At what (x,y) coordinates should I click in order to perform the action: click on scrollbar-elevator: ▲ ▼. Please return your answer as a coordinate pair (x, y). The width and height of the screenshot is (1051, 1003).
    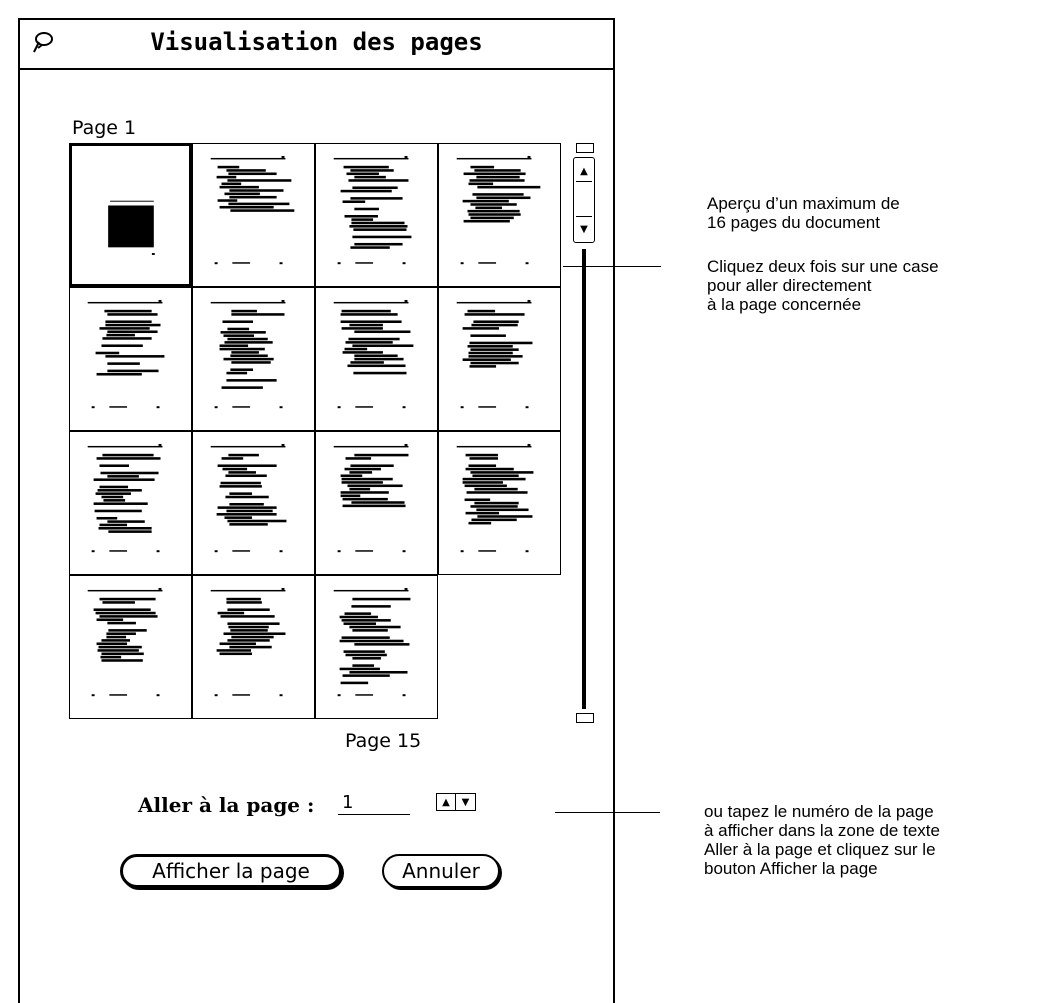
    Looking at the image, I should click on (584, 200).